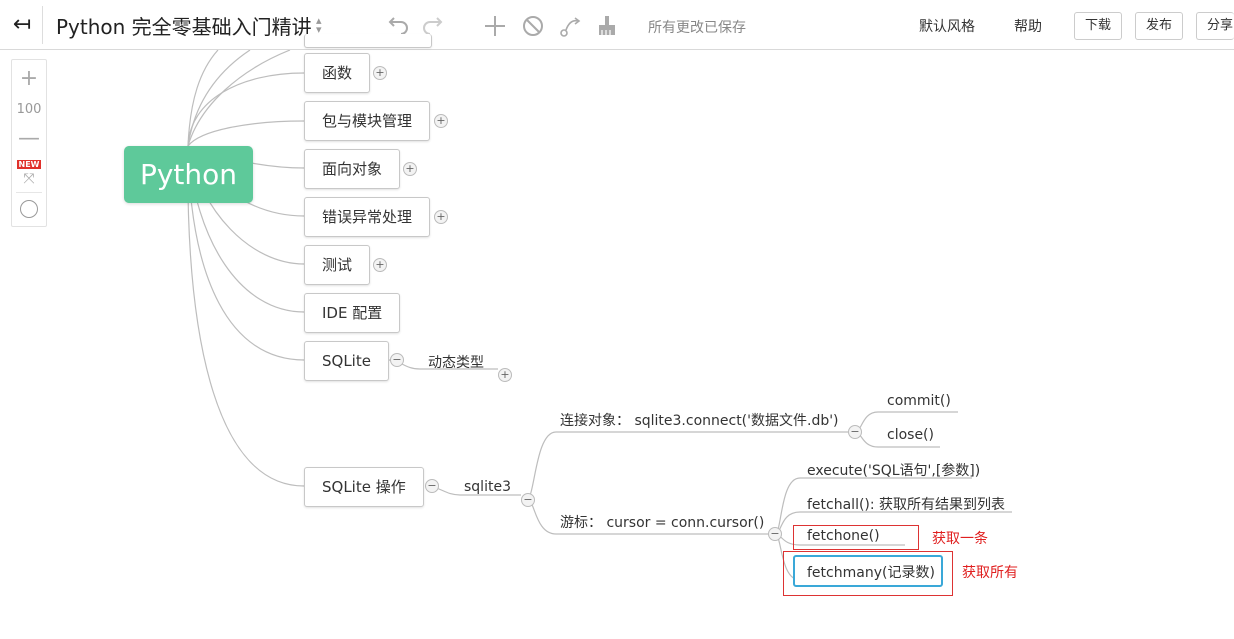  I want to click on node-connect: 连接对象： sqlite3.connect('数据文件.db'), so click(699, 420).